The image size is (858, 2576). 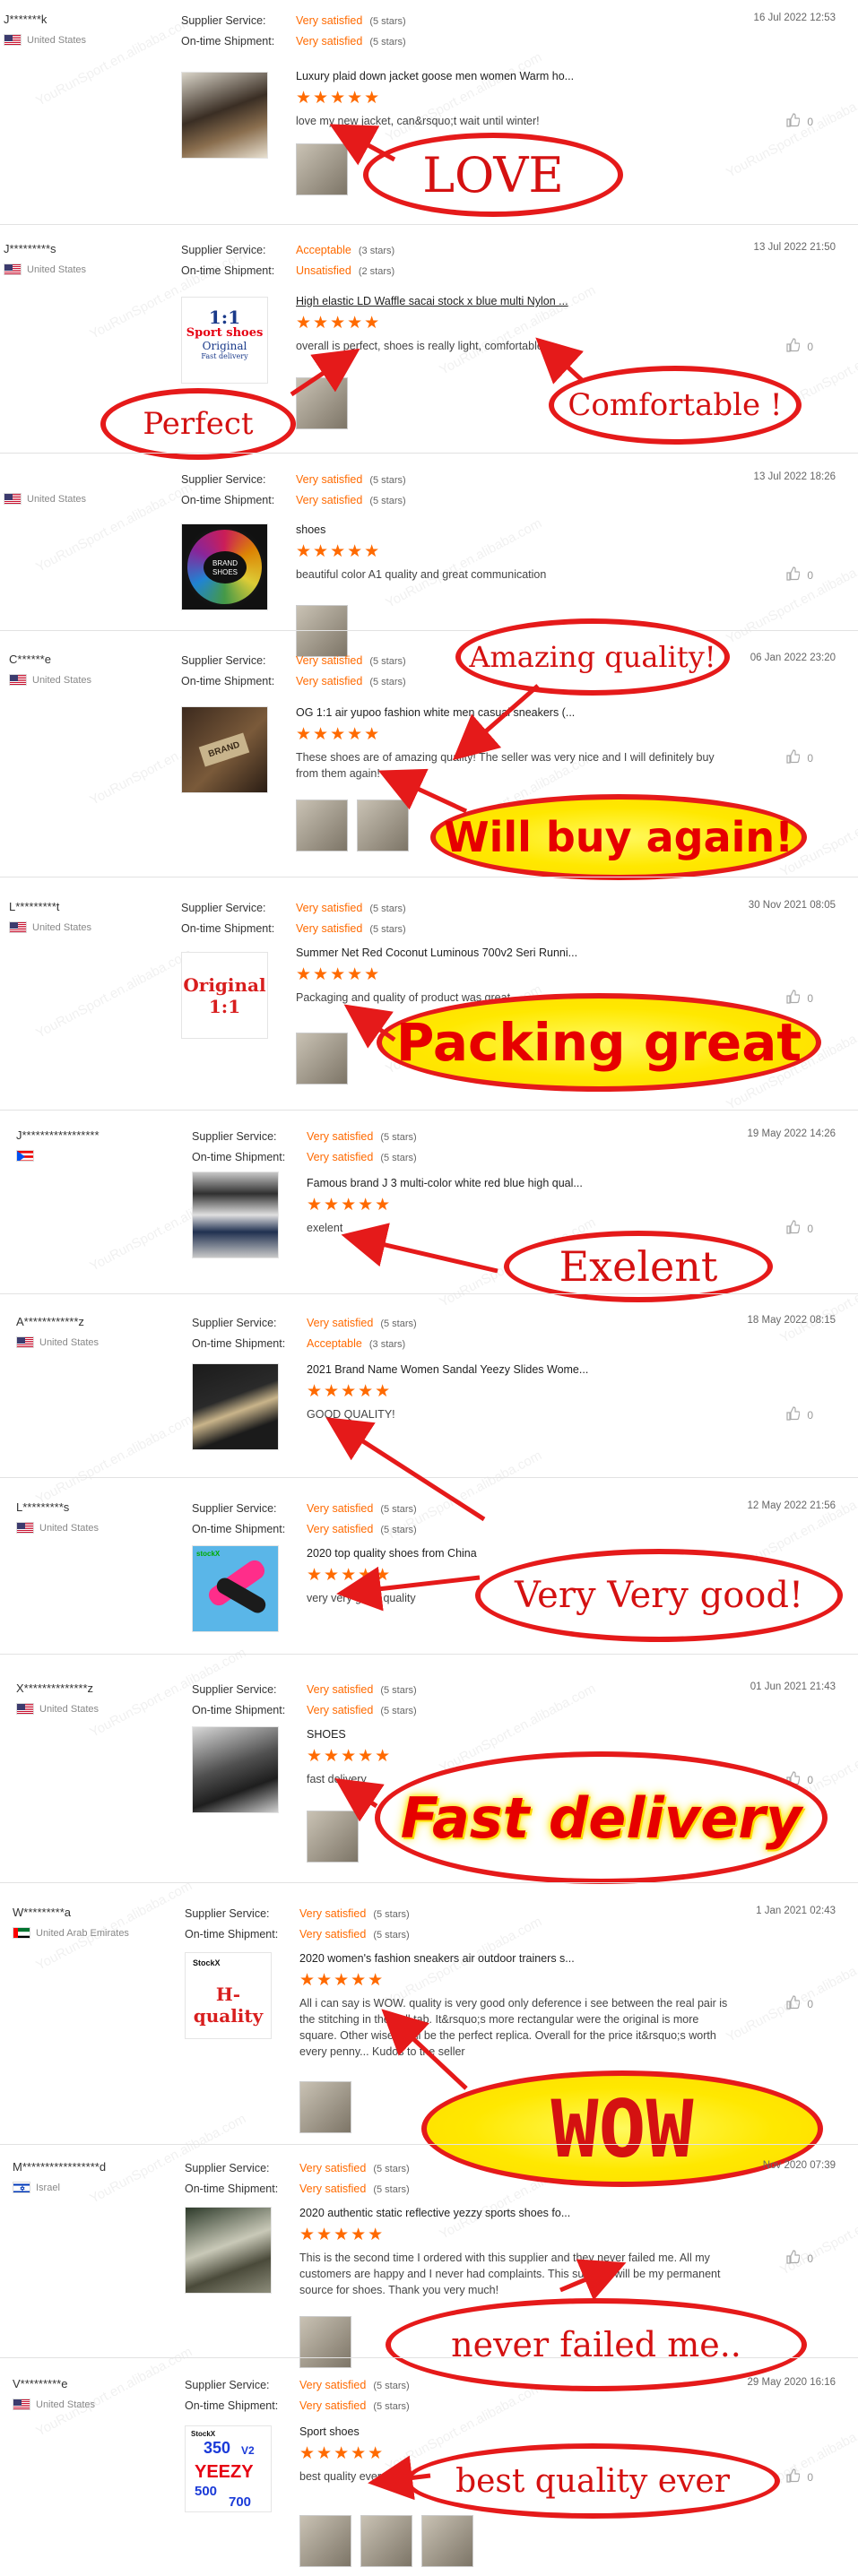 I want to click on annotation-callout: Comfortable !, so click(x=675, y=405).